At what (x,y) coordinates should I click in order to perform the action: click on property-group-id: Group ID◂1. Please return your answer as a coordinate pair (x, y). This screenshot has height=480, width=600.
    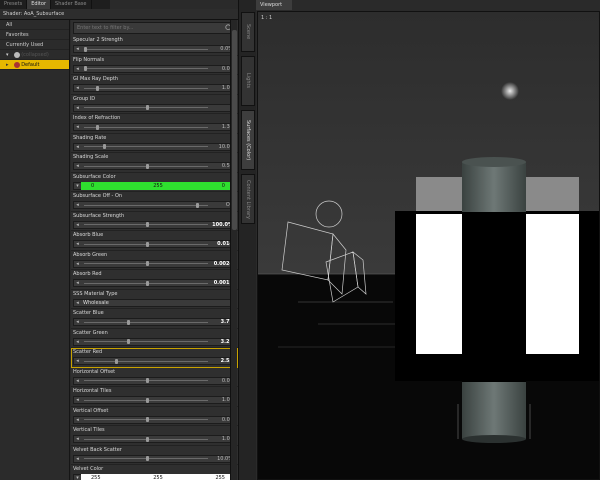
    Looking at the image, I should click on (154, 104).